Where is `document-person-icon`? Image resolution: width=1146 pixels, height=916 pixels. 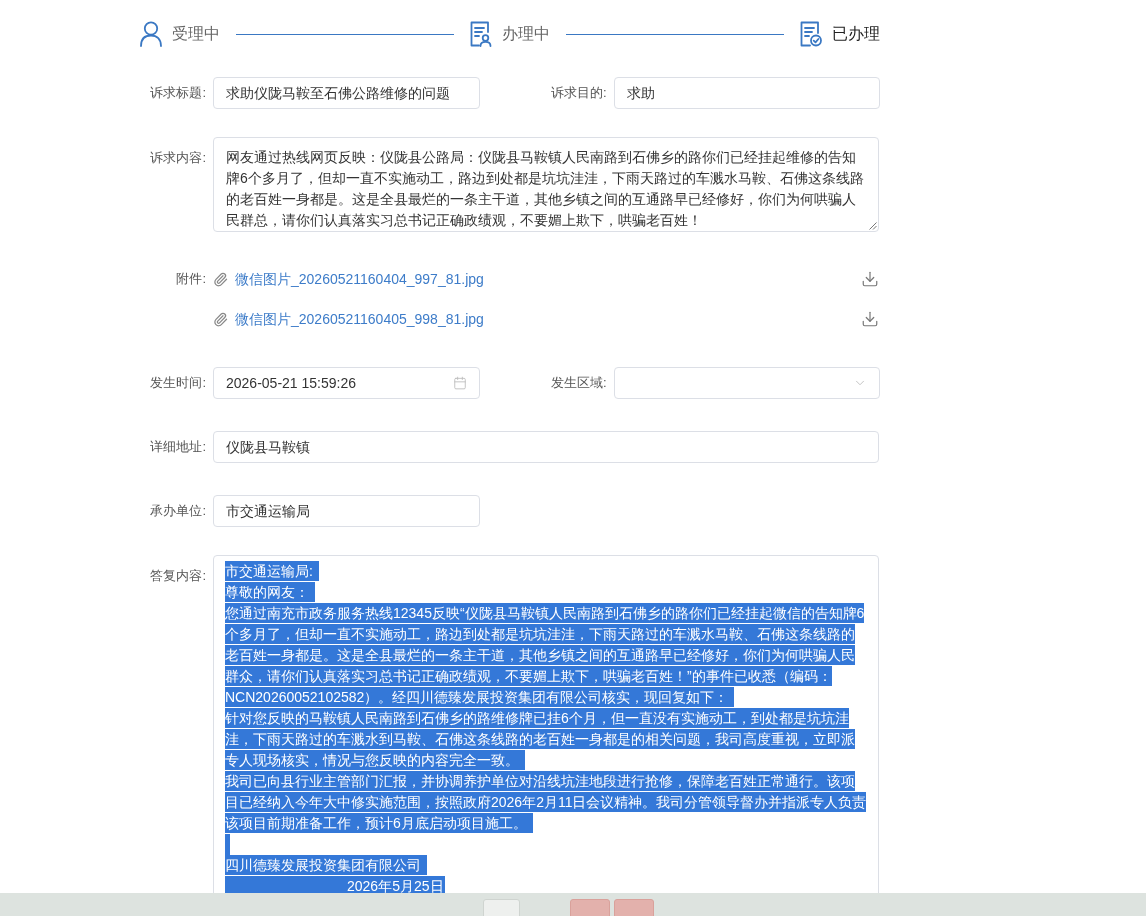
document-person-icon is located at coordinates (481, 34).